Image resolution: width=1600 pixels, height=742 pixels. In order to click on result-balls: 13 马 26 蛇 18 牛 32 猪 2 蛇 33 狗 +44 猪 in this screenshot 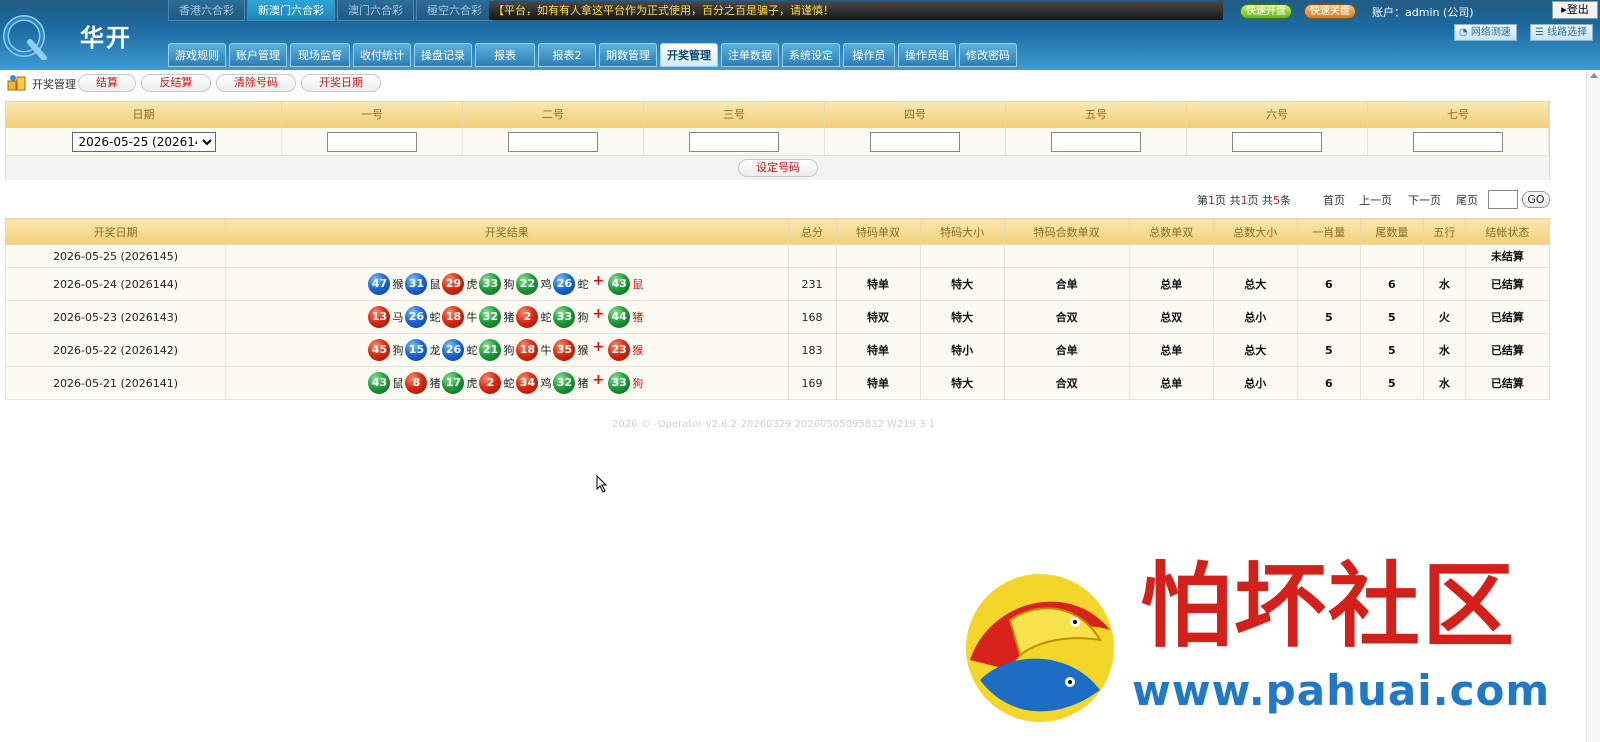, I will do `click(506, 317)`.